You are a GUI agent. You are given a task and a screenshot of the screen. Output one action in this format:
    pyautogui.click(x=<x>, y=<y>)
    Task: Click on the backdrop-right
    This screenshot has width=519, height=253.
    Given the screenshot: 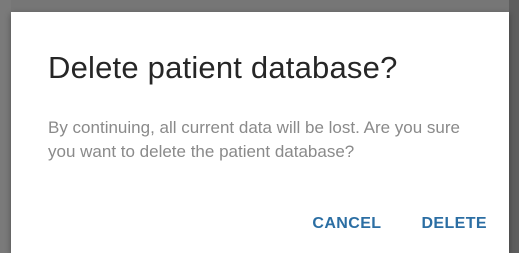 What is the action you would take?
    pyautogui.click(x=514, y=126)
    